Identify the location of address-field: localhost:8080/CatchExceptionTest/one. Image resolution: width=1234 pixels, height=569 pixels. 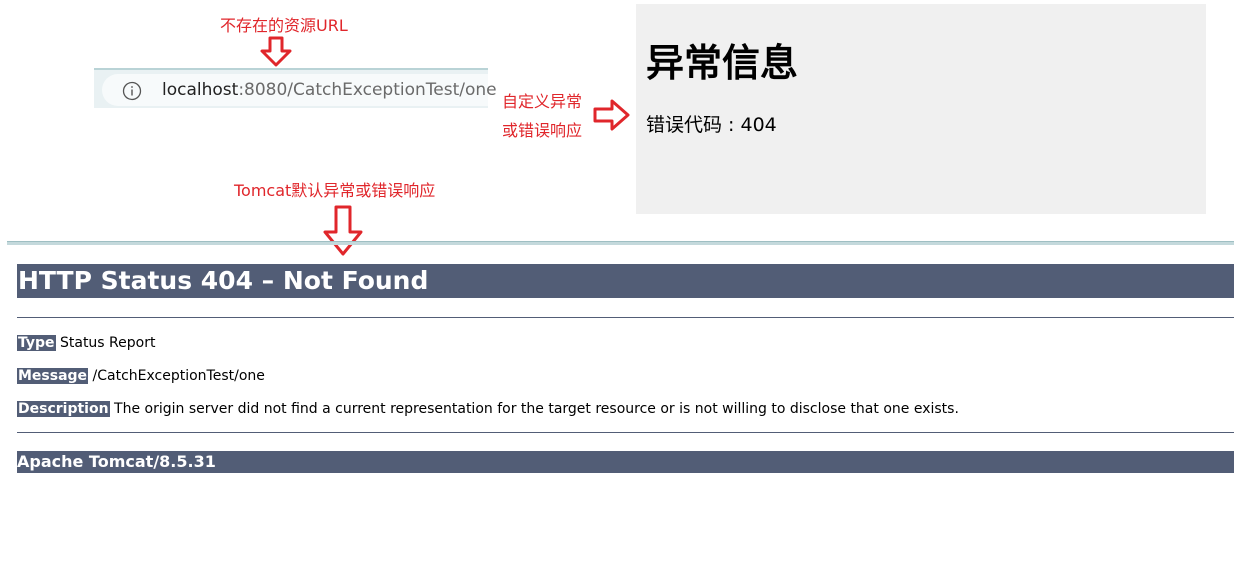
(299, 90).